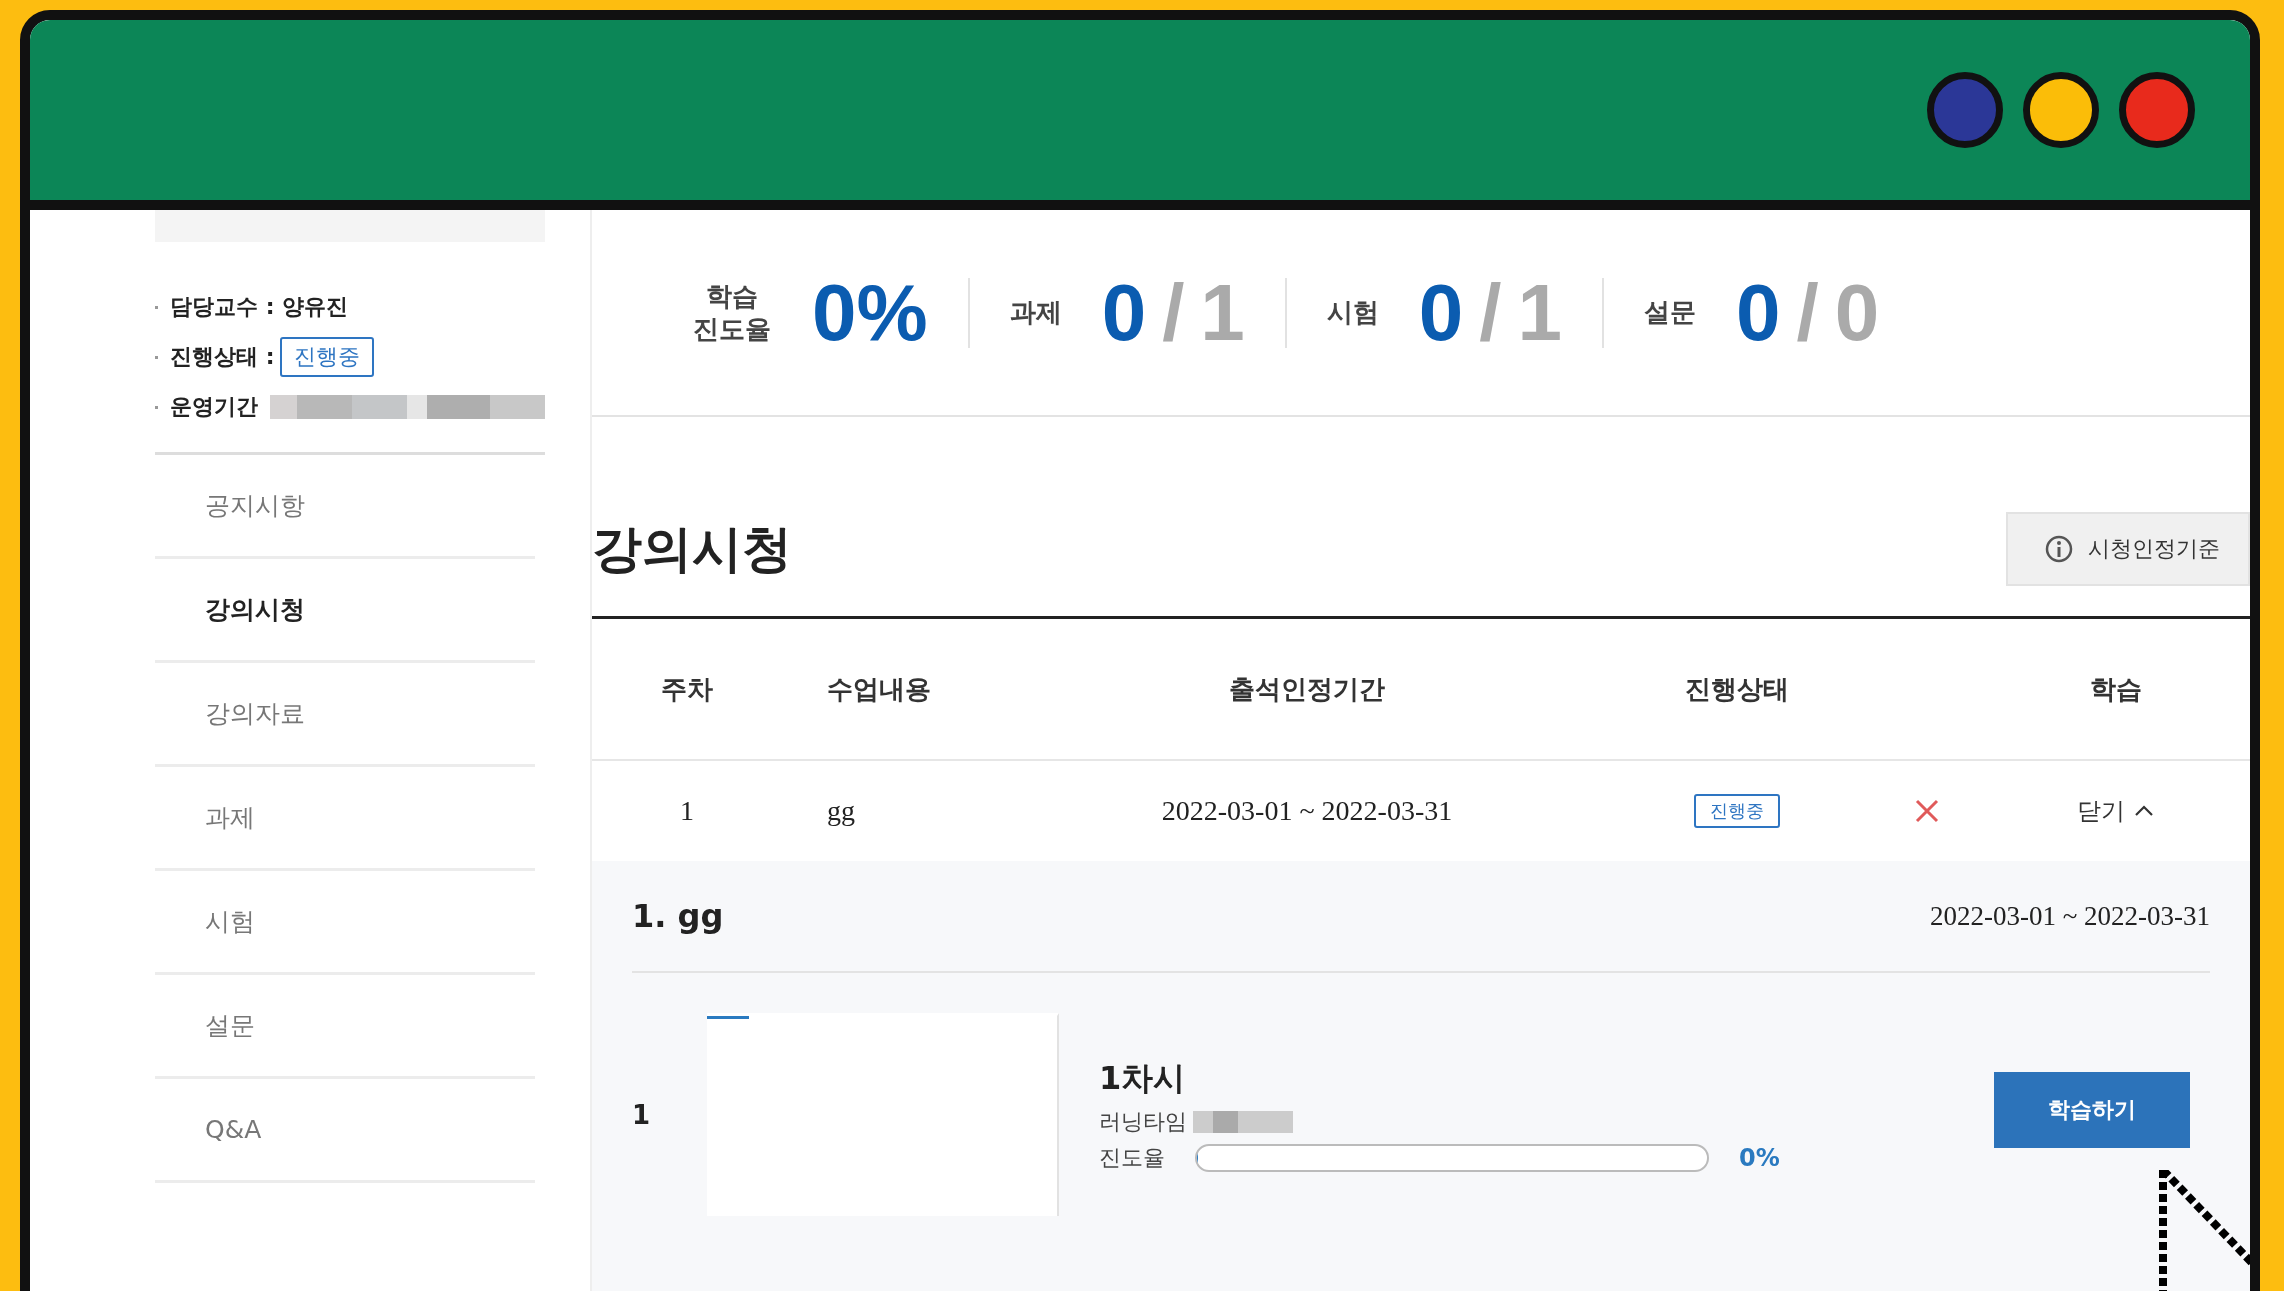  Describe the element at coordinates (879, 689) in the screenshot. I see `column-header: 수업내용` at that location.